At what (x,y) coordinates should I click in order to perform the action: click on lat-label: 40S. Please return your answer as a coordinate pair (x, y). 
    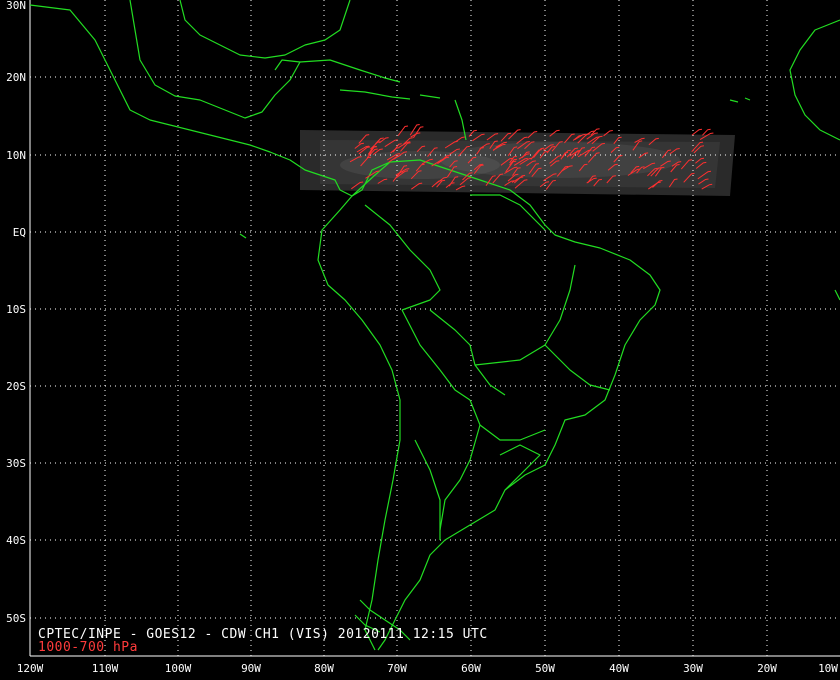
    Looking at the image, I should click on (16, 540).